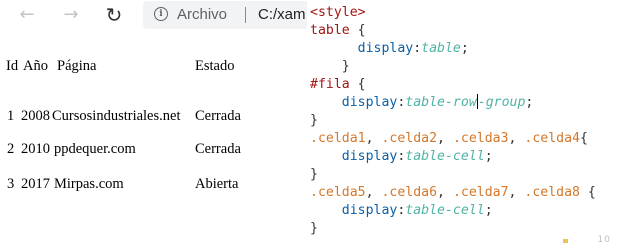 The image size is (619, 245). Describe the element at coordinates (552, 138) in the screenshot. I see `code-token: .celda4` at that location.